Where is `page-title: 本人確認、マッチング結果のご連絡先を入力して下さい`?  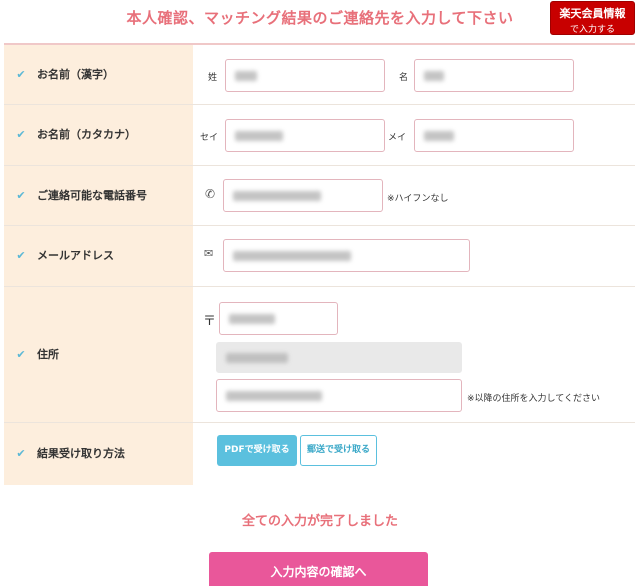
page-title: 本人確認、マッチング結果のご連絡先を入力して下さい is located at coordinates (320, 18).